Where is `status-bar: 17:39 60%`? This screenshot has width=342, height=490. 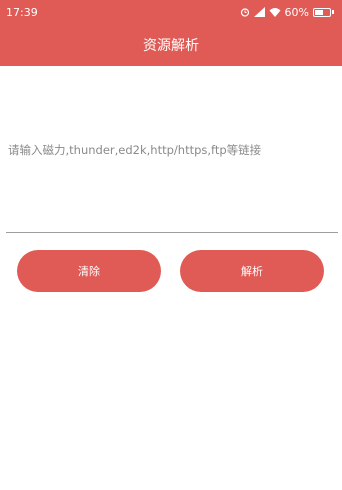
status-bar: 17:39 60% is located at coordinates (171, 12).